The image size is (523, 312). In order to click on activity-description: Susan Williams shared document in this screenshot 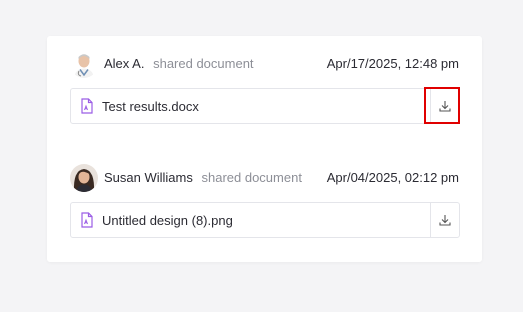, I will do `click(203, 177)`.